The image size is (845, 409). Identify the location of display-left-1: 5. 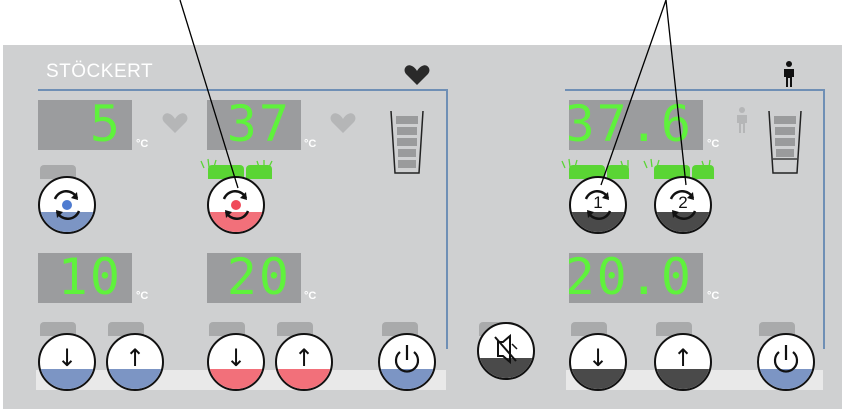
(85, 125).